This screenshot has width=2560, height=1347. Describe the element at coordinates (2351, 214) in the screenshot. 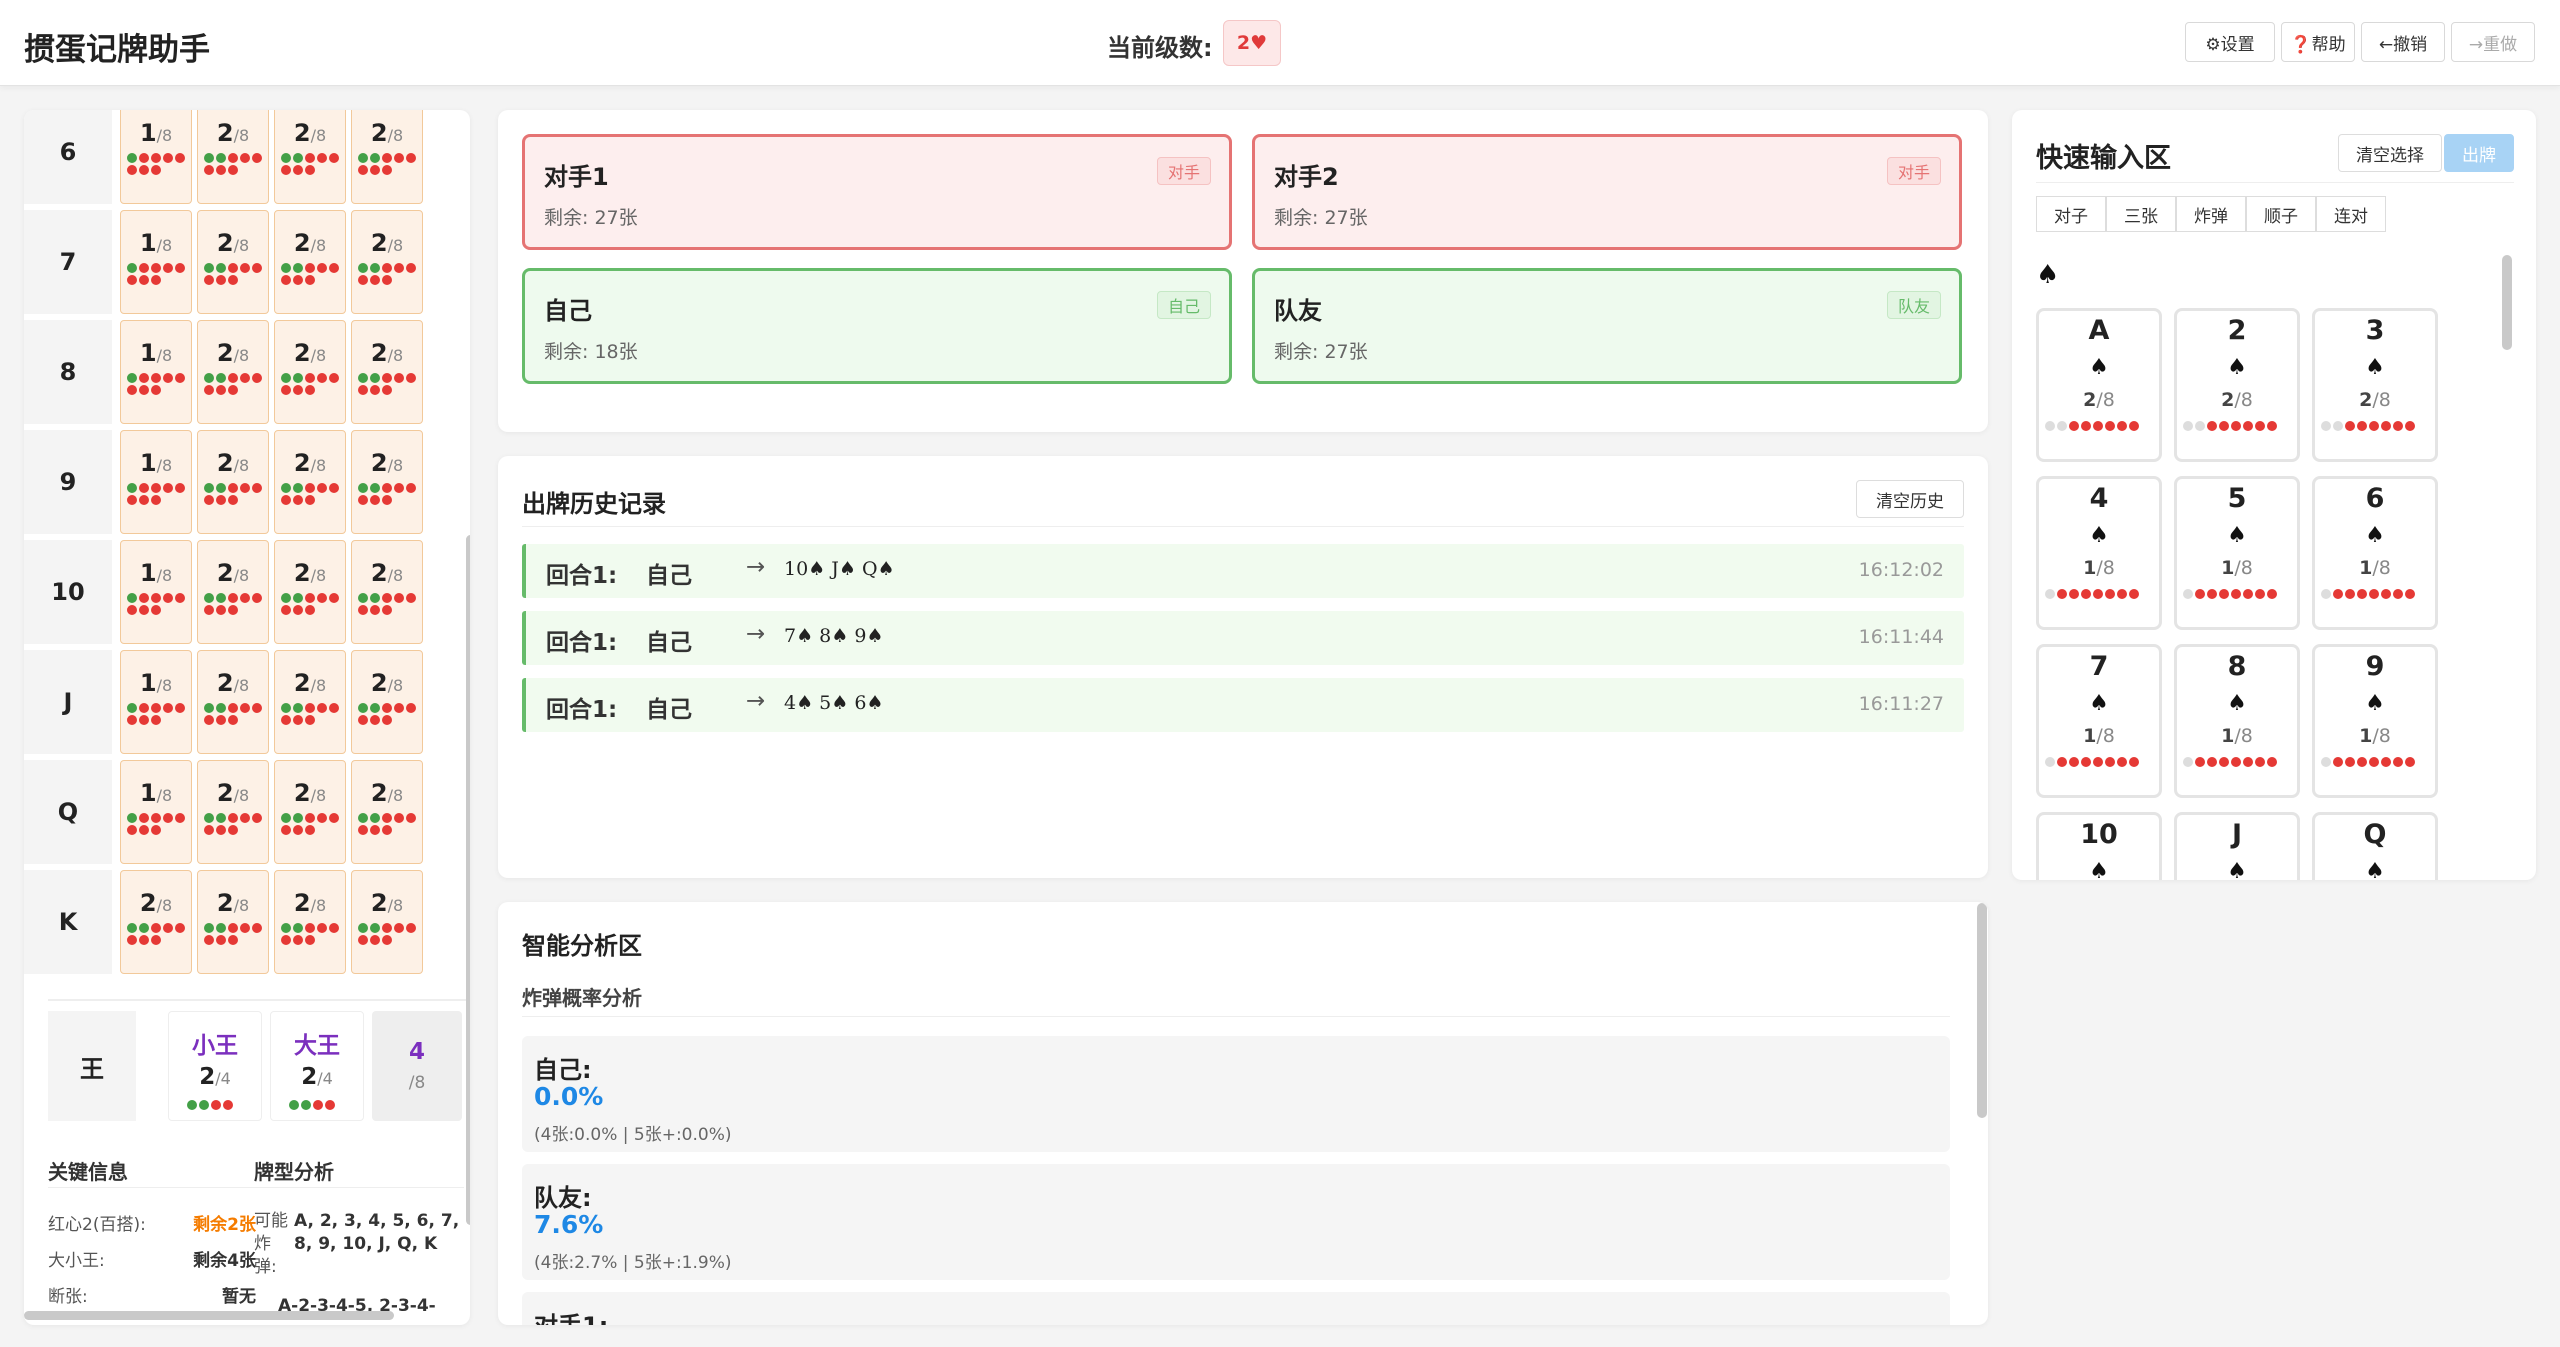

I see `mode-tab: 连对` at that location.